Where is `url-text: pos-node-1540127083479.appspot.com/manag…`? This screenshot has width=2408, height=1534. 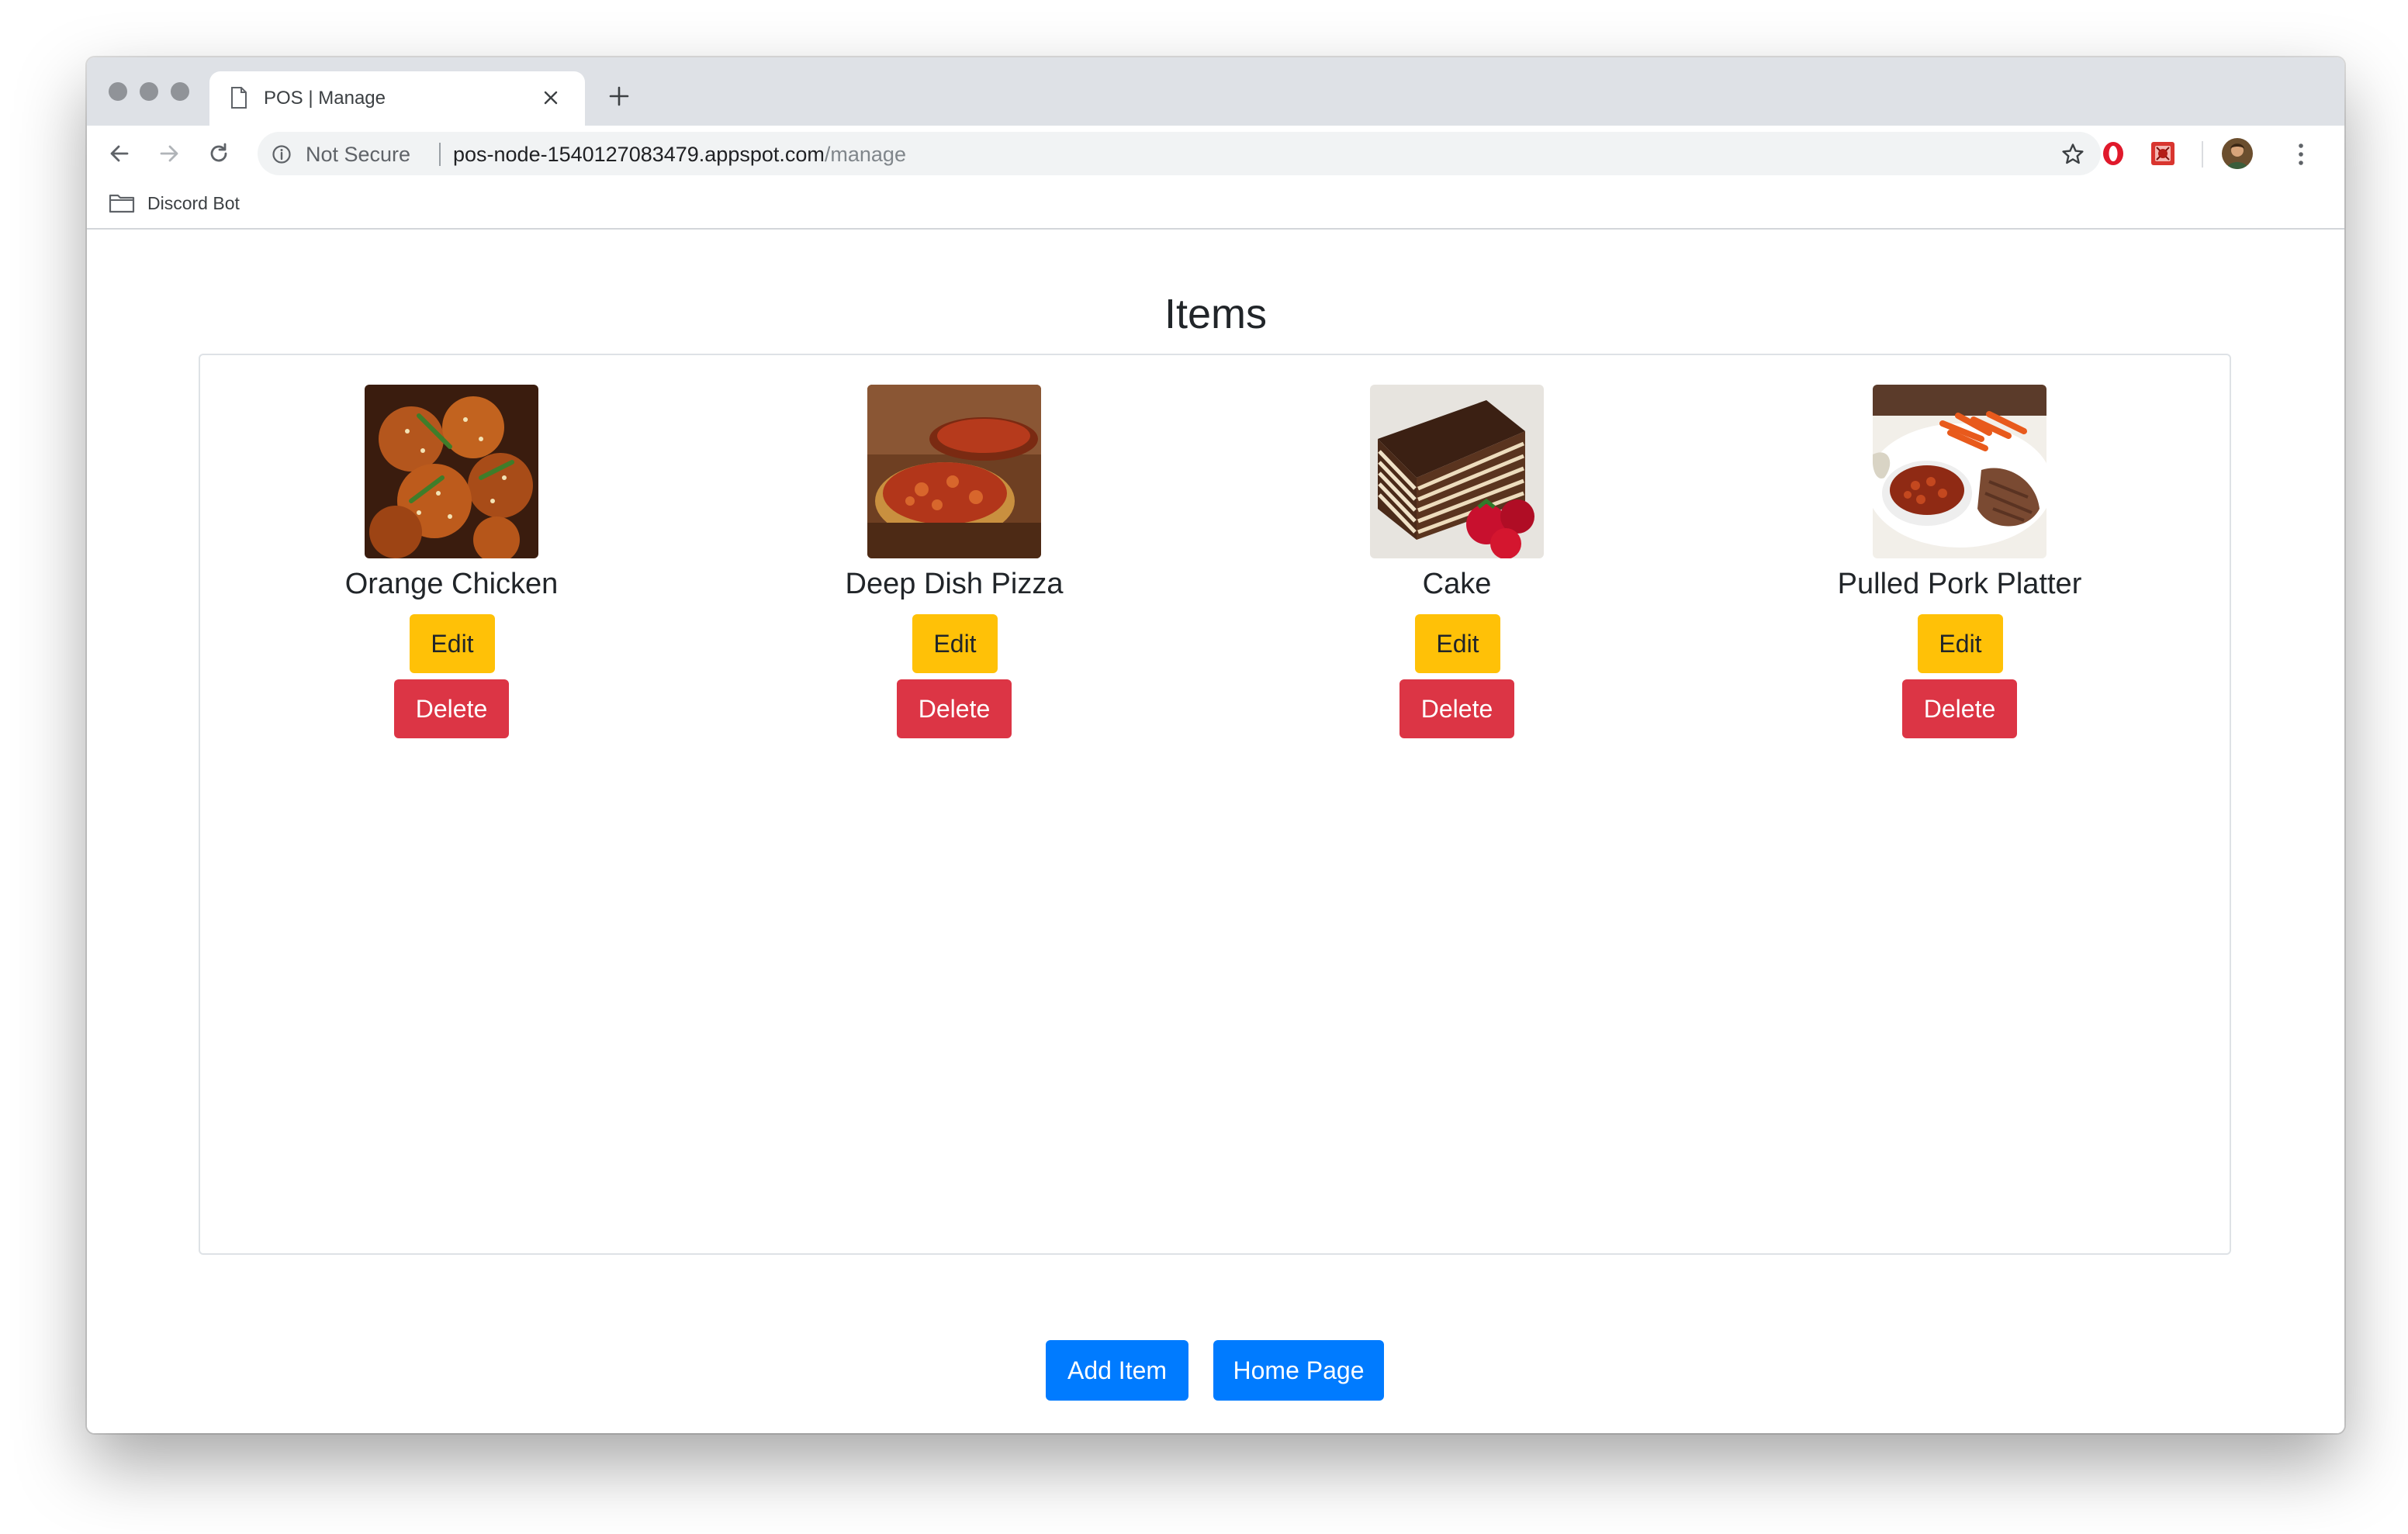 url-text: pos-node-1540127083479.appspot.com/manag… is located at coordinates (679, 155).